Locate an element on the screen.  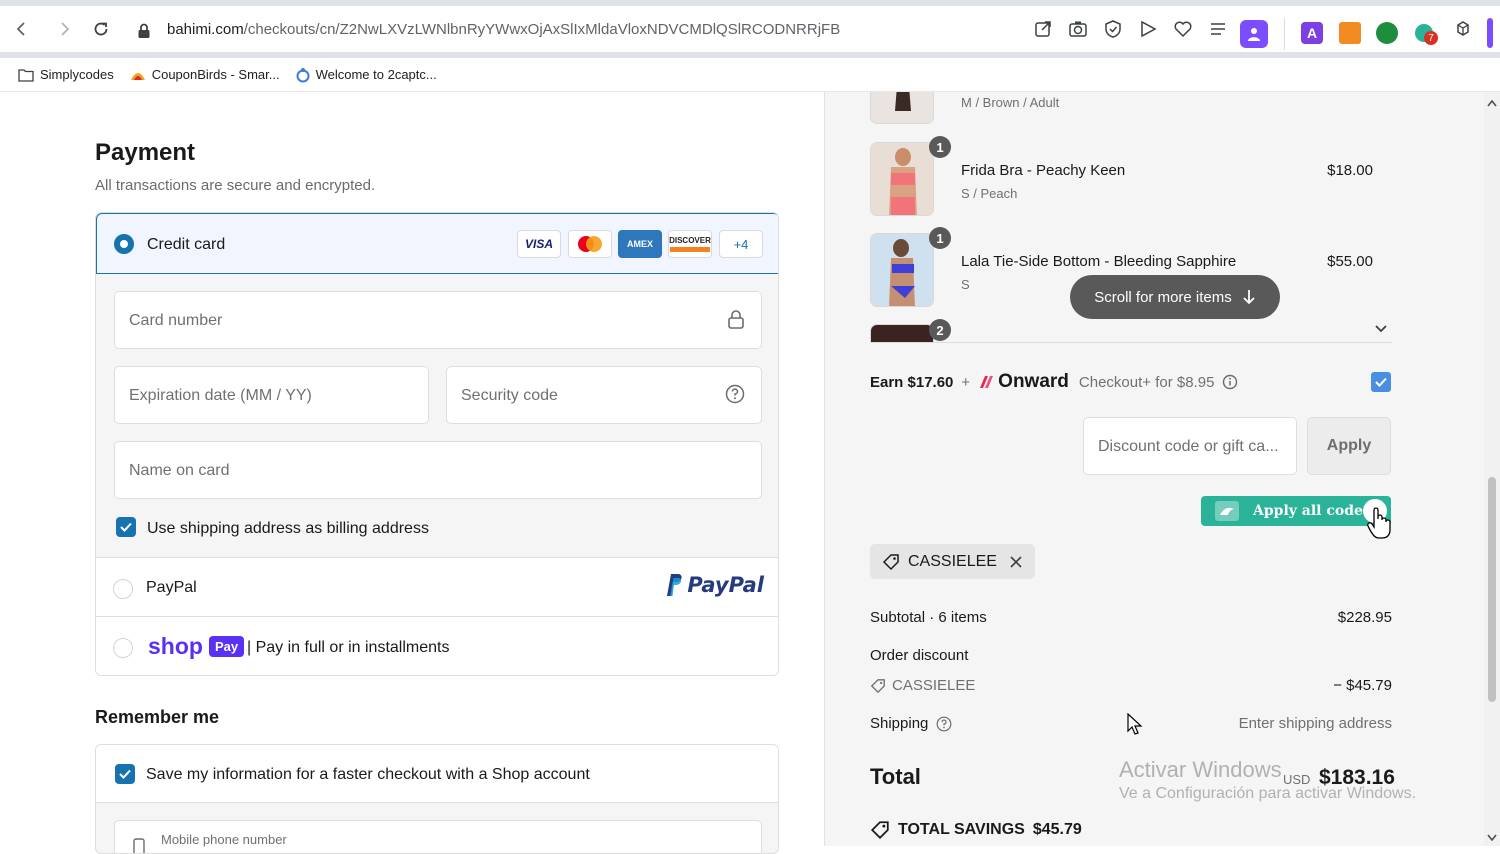
mobile-phone-placeholder: Mobile phone number is located at coordinates (224, 839).